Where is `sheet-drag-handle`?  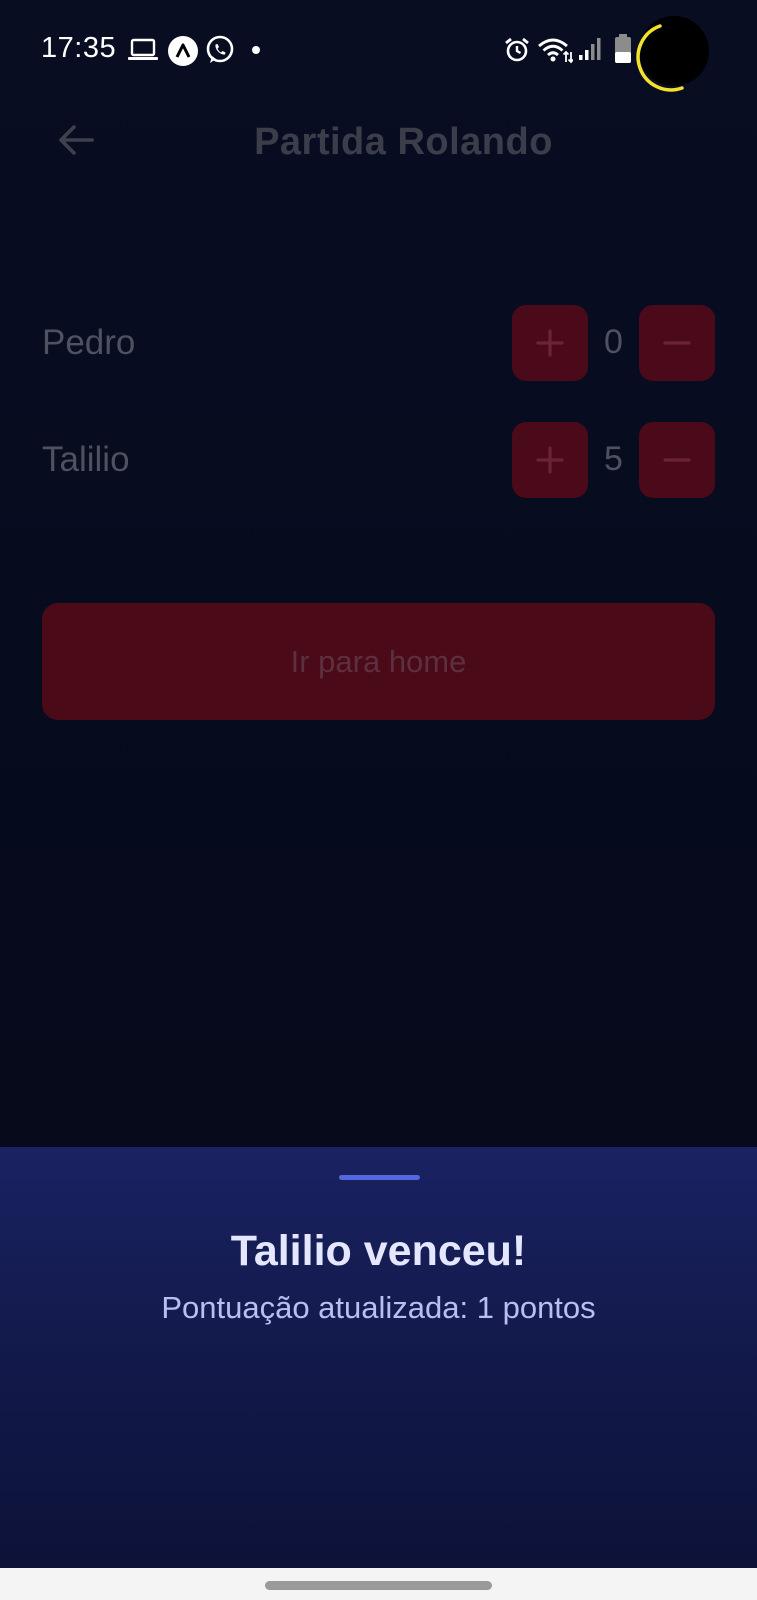
sheet-drag-handle is located at coordinates (379, 1177).